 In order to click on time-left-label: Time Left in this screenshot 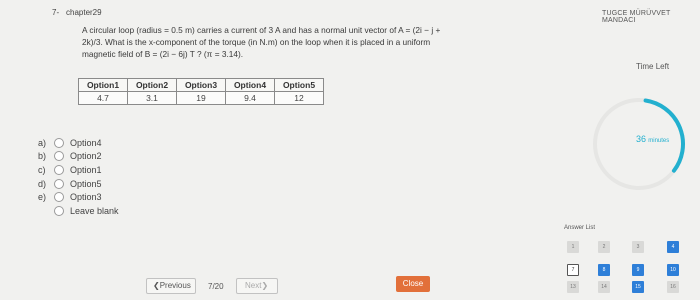, I will do `click(653, 66)`.